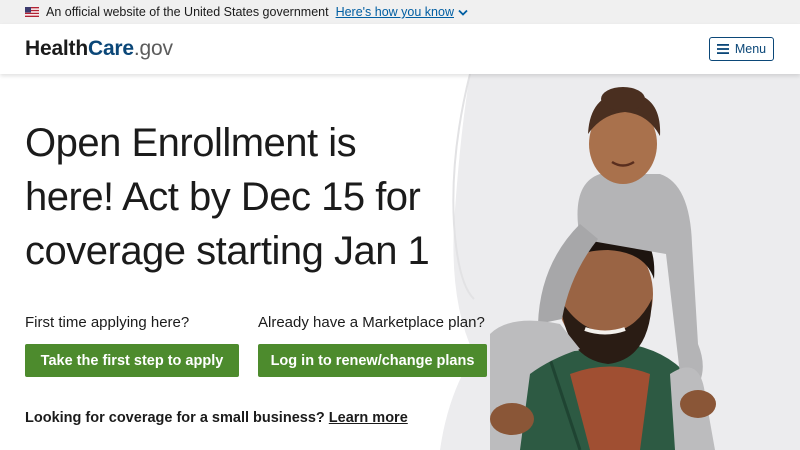 The width and height of the screenshot is (800, 450). I want to click on existing-plan-prompt: Already have a Marketplace plan?, so click(371, 322).